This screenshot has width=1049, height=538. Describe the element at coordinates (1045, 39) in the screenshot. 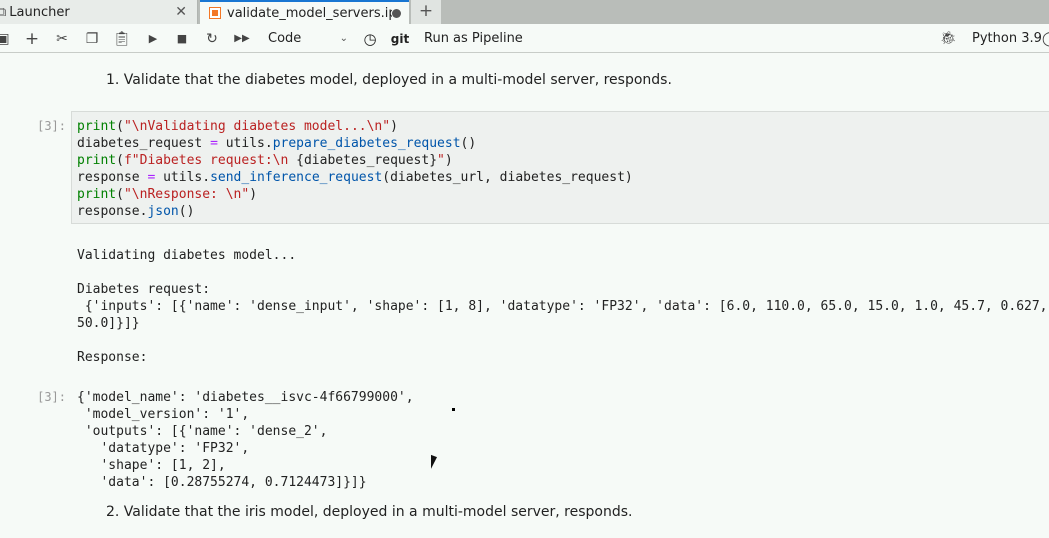

I see `kernel-status-icon: ◯` at that location.